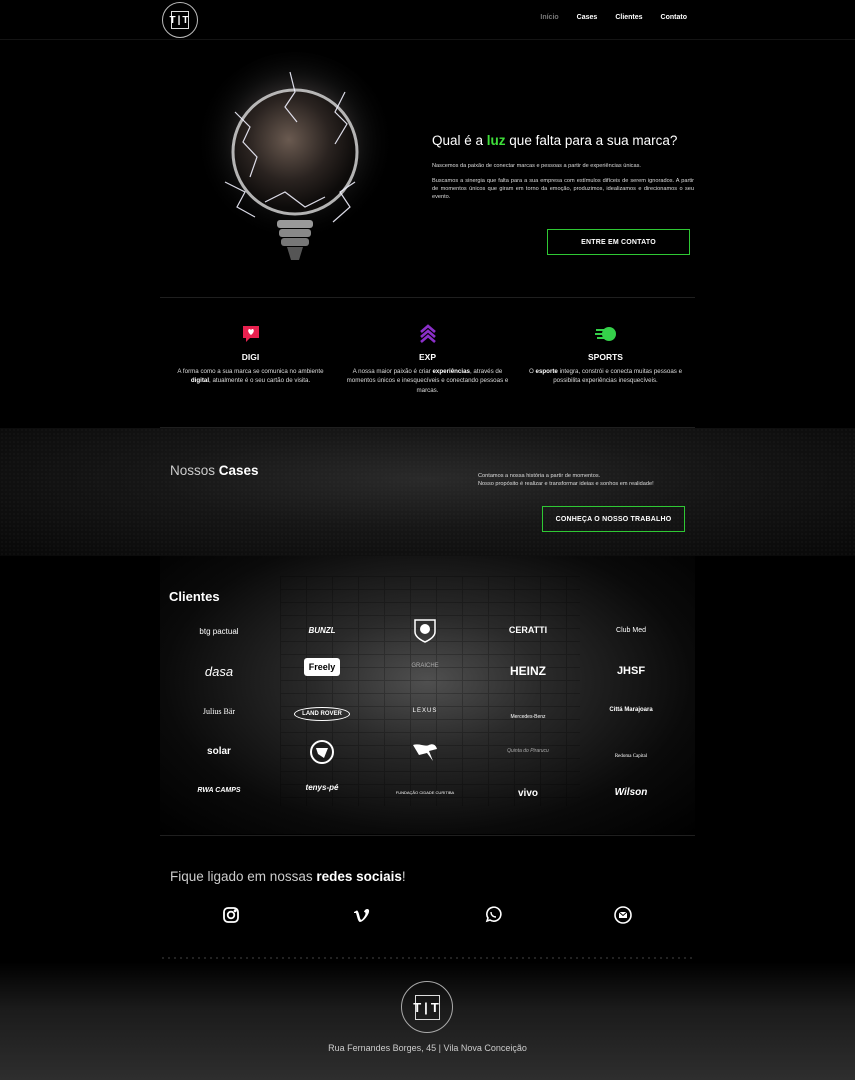 The height and width of the screenshot is (1080, 855). What do you see at coordinates (425, 711) in the screenshot?
I see `client-logo-lexus: LEXUS` at bounding box center [425, 711].